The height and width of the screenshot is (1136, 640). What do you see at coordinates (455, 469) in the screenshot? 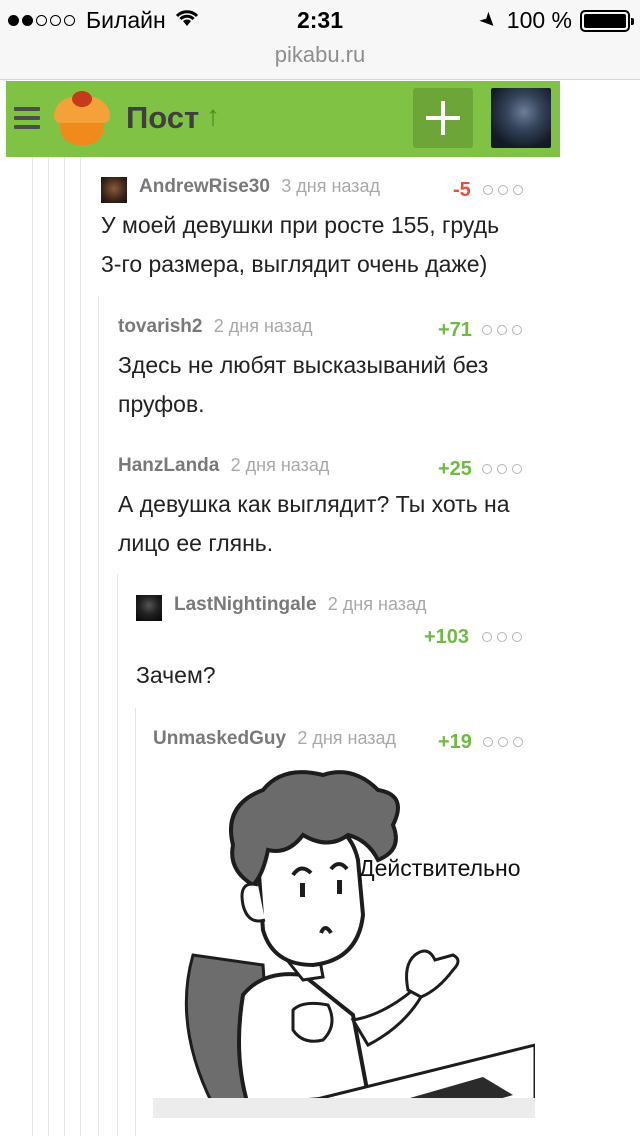
I see `comment-rating: +25` at bounding box center [455, 469].